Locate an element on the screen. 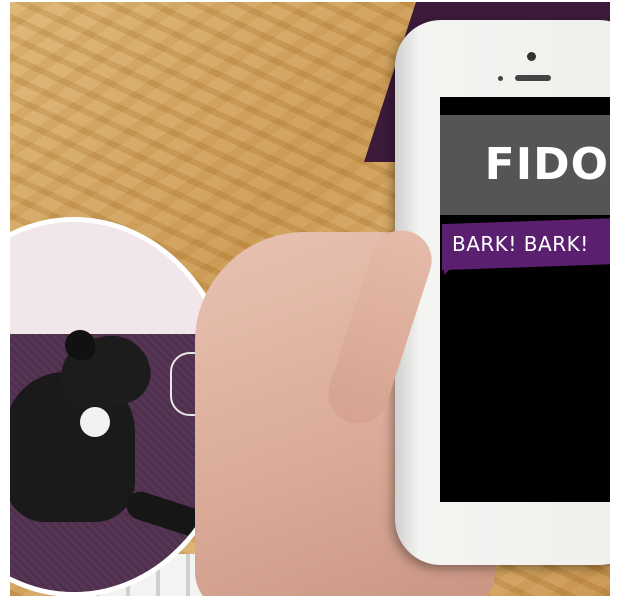 Image resolution: width=618 pixels, height=602 pixels. app-title: FIDO is located at coordinates (546, 164).